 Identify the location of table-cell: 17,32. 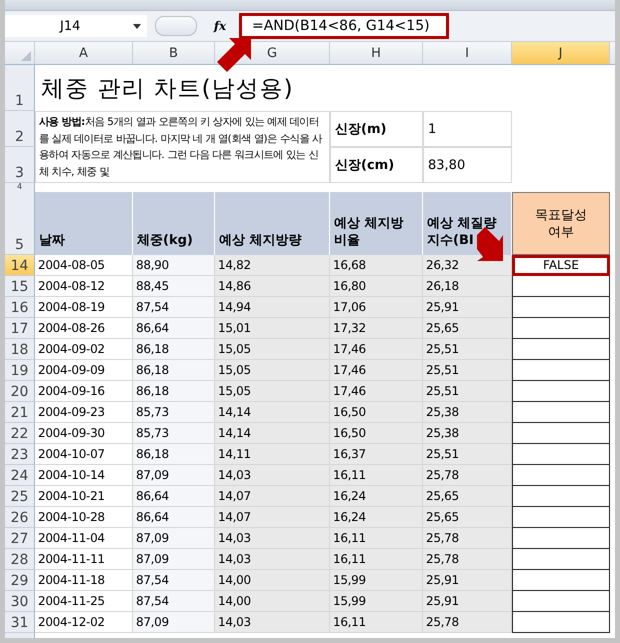
(376, 328).